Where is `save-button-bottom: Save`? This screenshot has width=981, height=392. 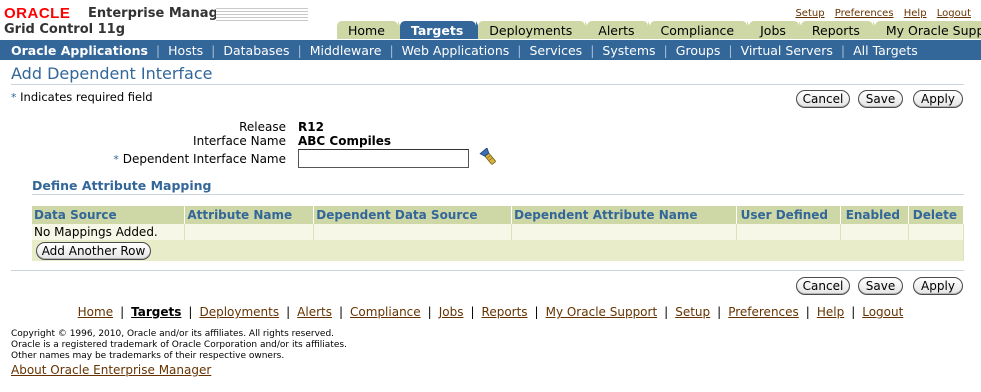
save-button-bottom: Save is located at coordinates (880, 286).